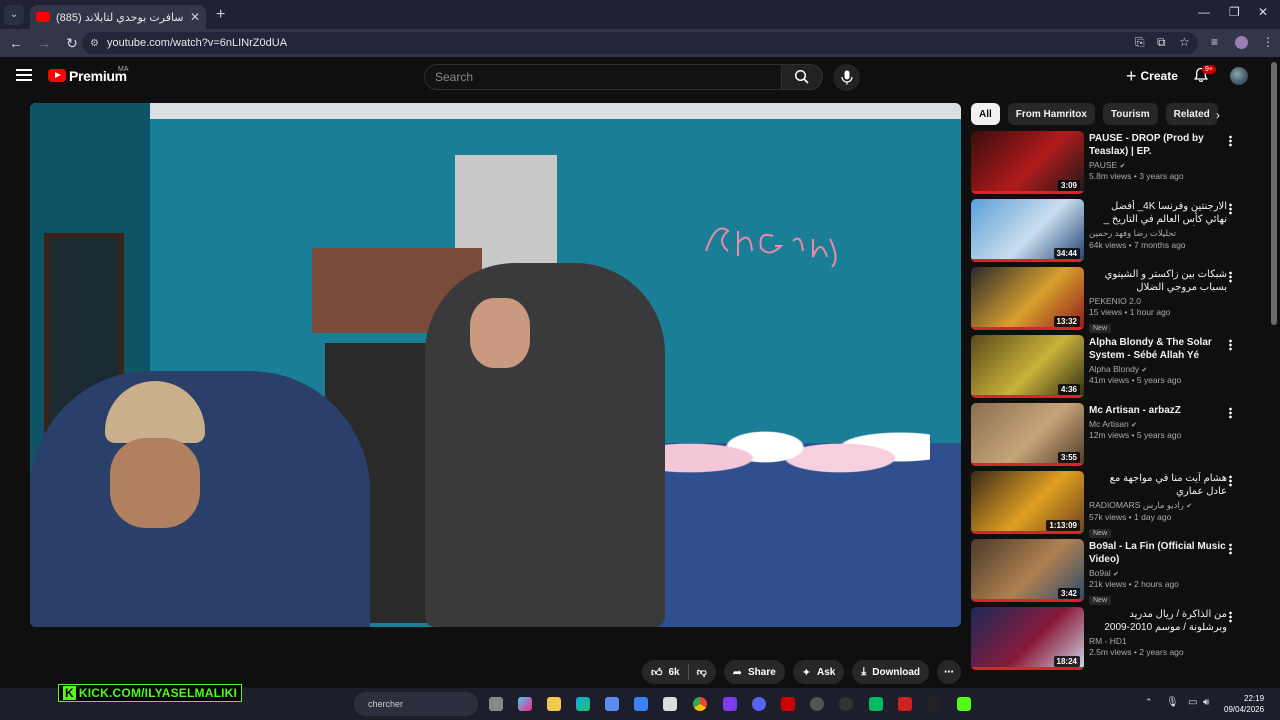  What do you see at coordinates (1027, 366) in the screenshot?
I see `video-thumbnail: 4:36` at bounding box center [1027, 366].